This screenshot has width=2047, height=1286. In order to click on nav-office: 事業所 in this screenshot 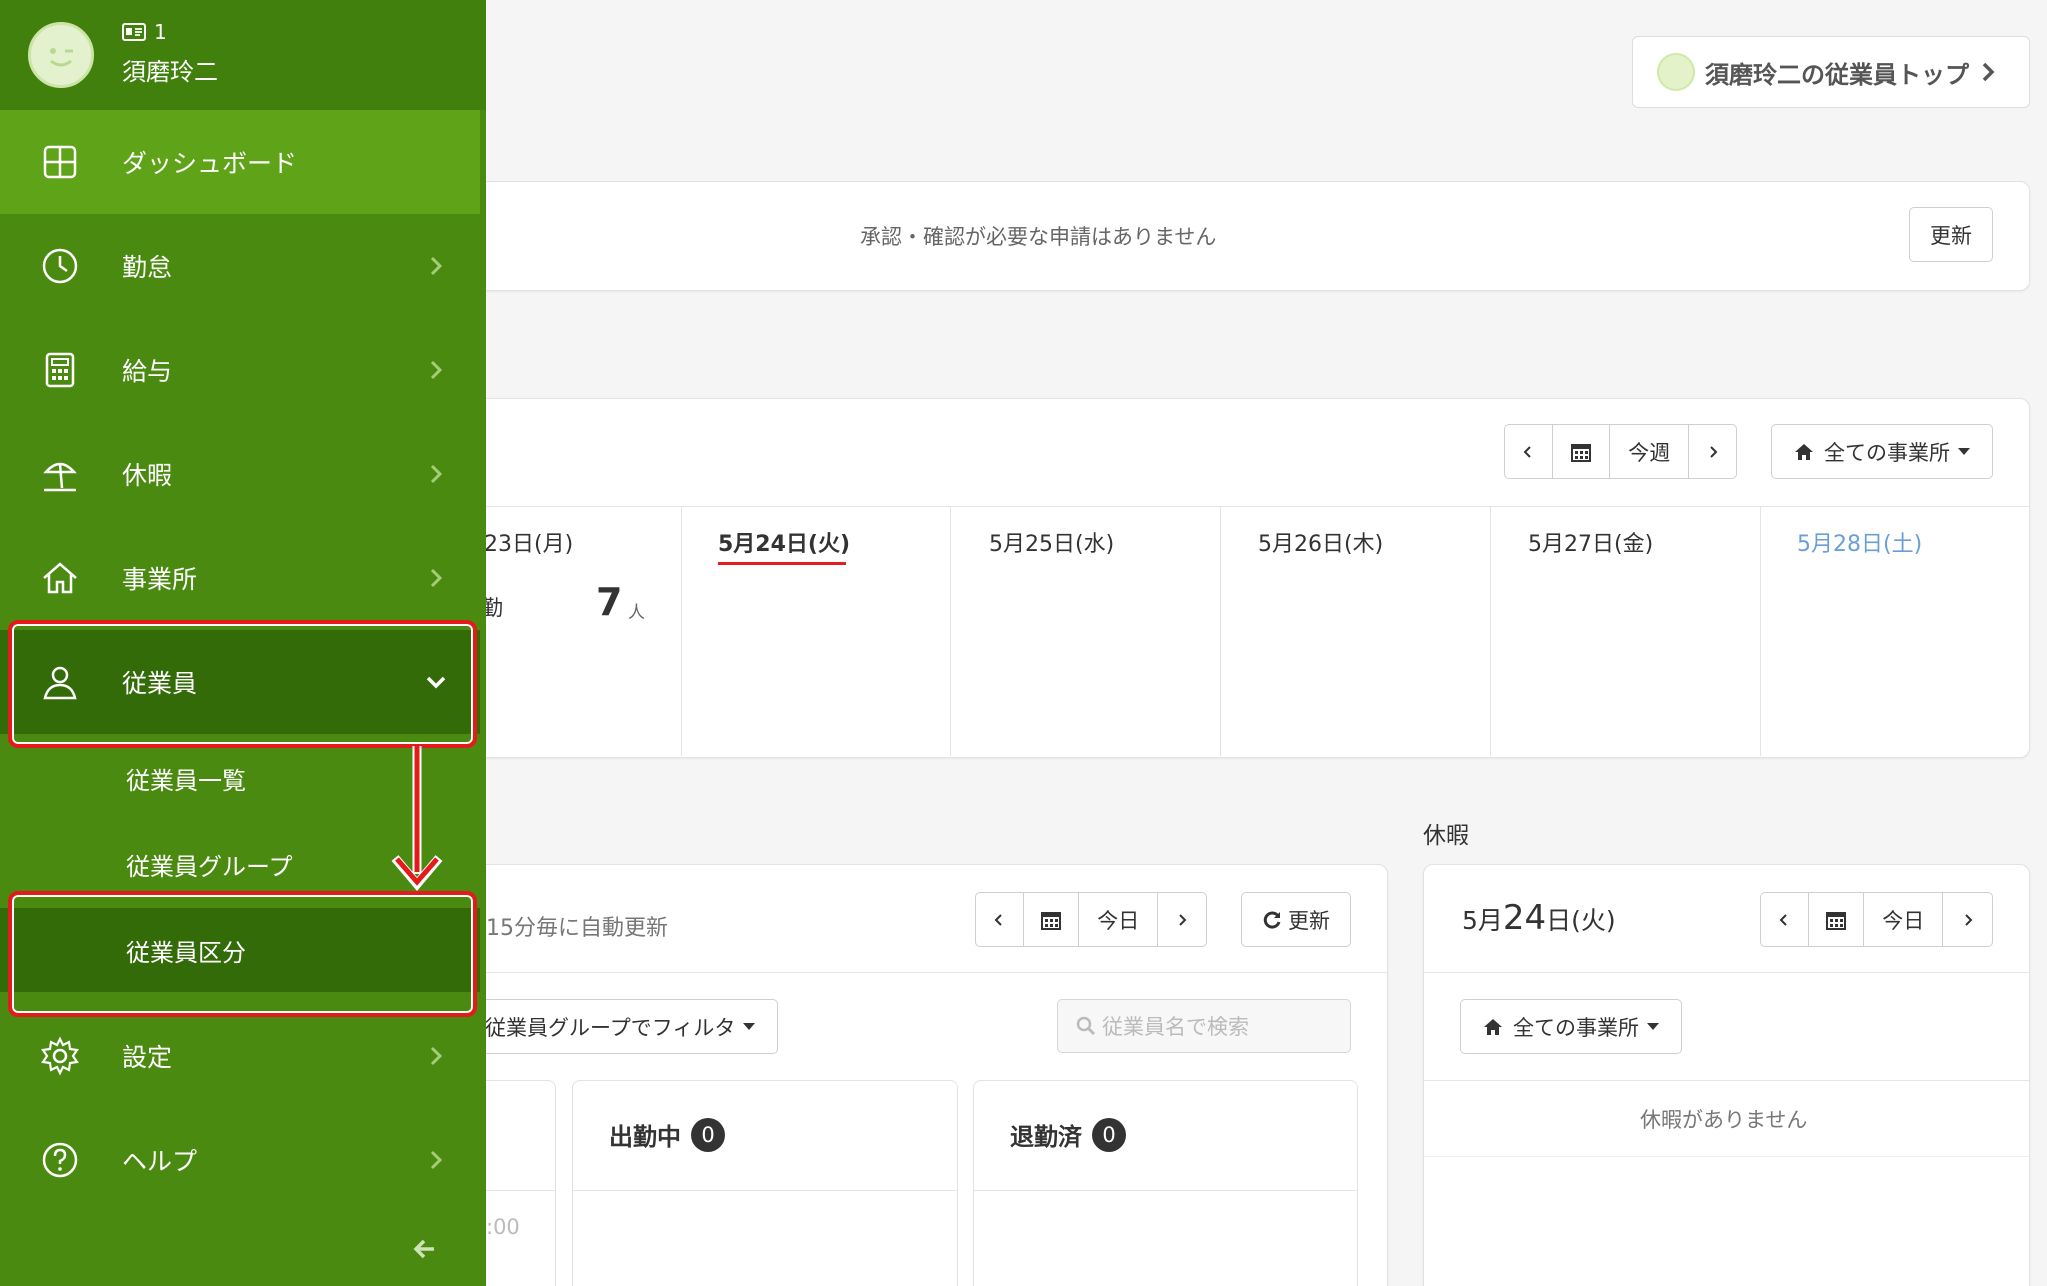, I will do `click(240, 578)`.